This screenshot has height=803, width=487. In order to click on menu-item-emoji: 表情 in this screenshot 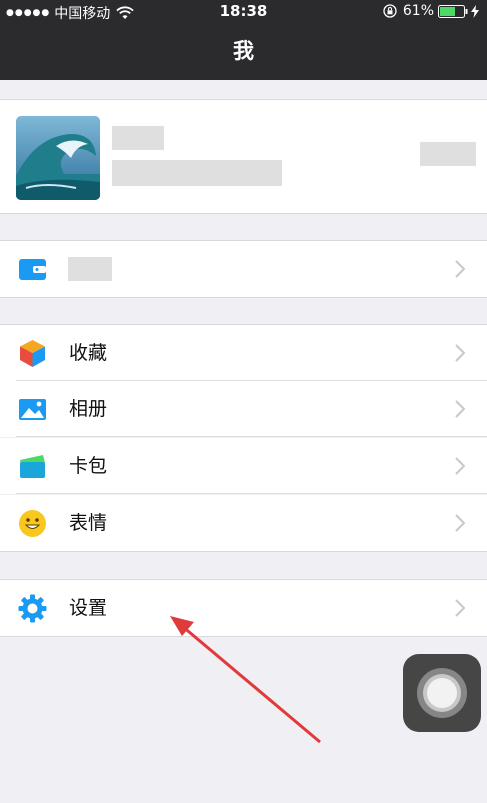, I will do `click(243, 523)`.